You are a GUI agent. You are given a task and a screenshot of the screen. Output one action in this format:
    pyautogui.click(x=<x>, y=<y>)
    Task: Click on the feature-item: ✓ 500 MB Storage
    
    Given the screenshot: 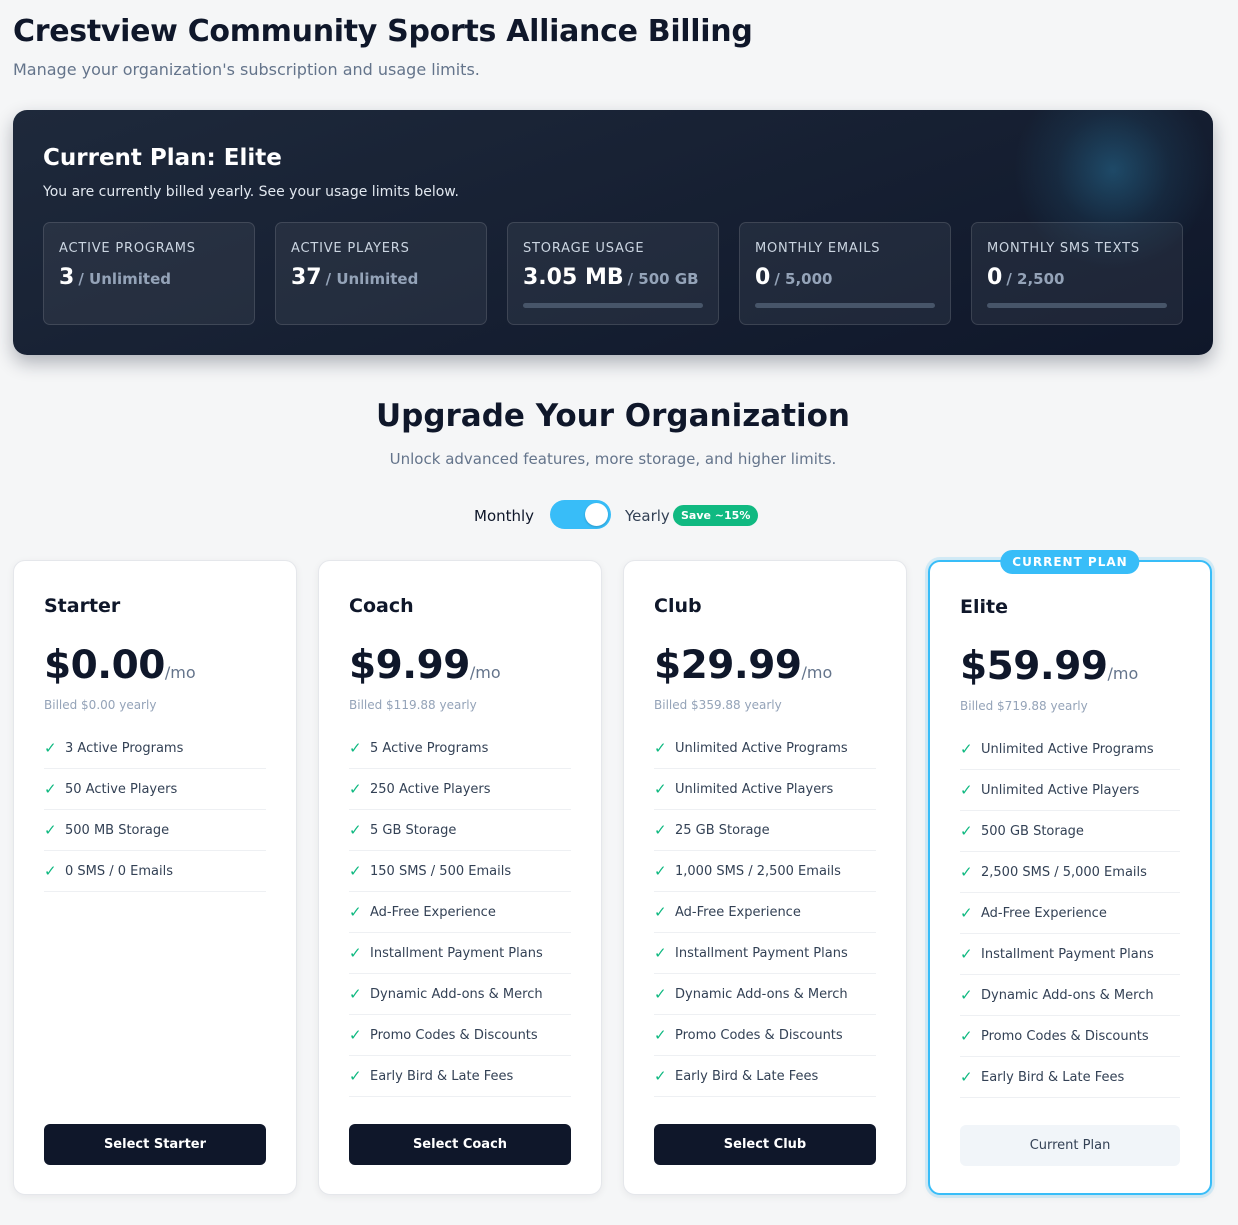 What is the action you would take?
    pyautogui.click(x=155, y=830)
    